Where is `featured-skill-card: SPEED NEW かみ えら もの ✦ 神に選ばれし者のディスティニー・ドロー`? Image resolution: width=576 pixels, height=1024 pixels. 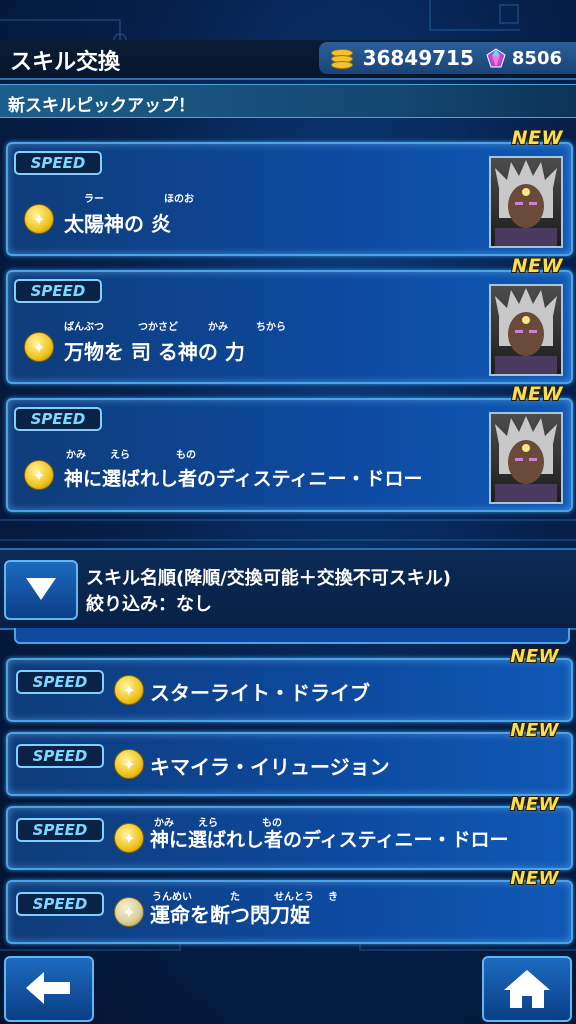
featured-skill-card: SPEED NEW かみ えら もの ✦ 神に選ばれし者のディスティニー・ドロー is located at coordinates (289, 447).